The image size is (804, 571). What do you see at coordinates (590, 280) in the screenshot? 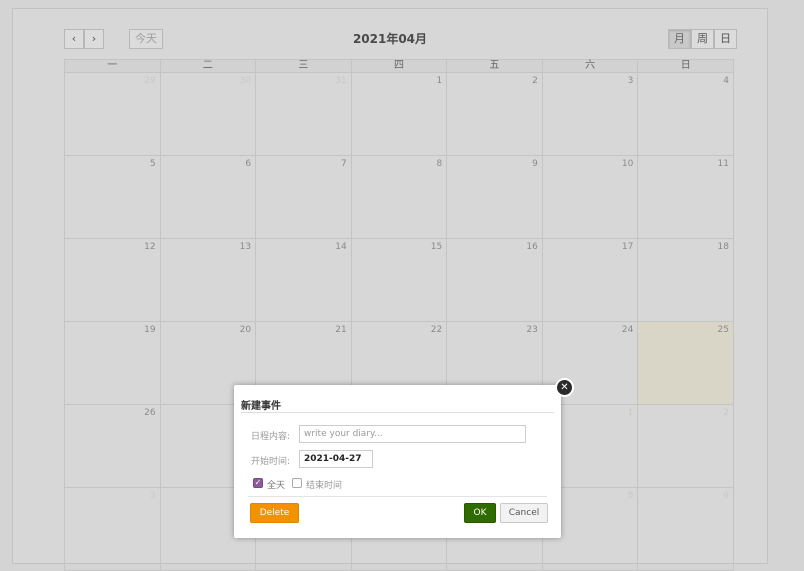
I see `day-cell: 17` at bounding box center [590, 280].